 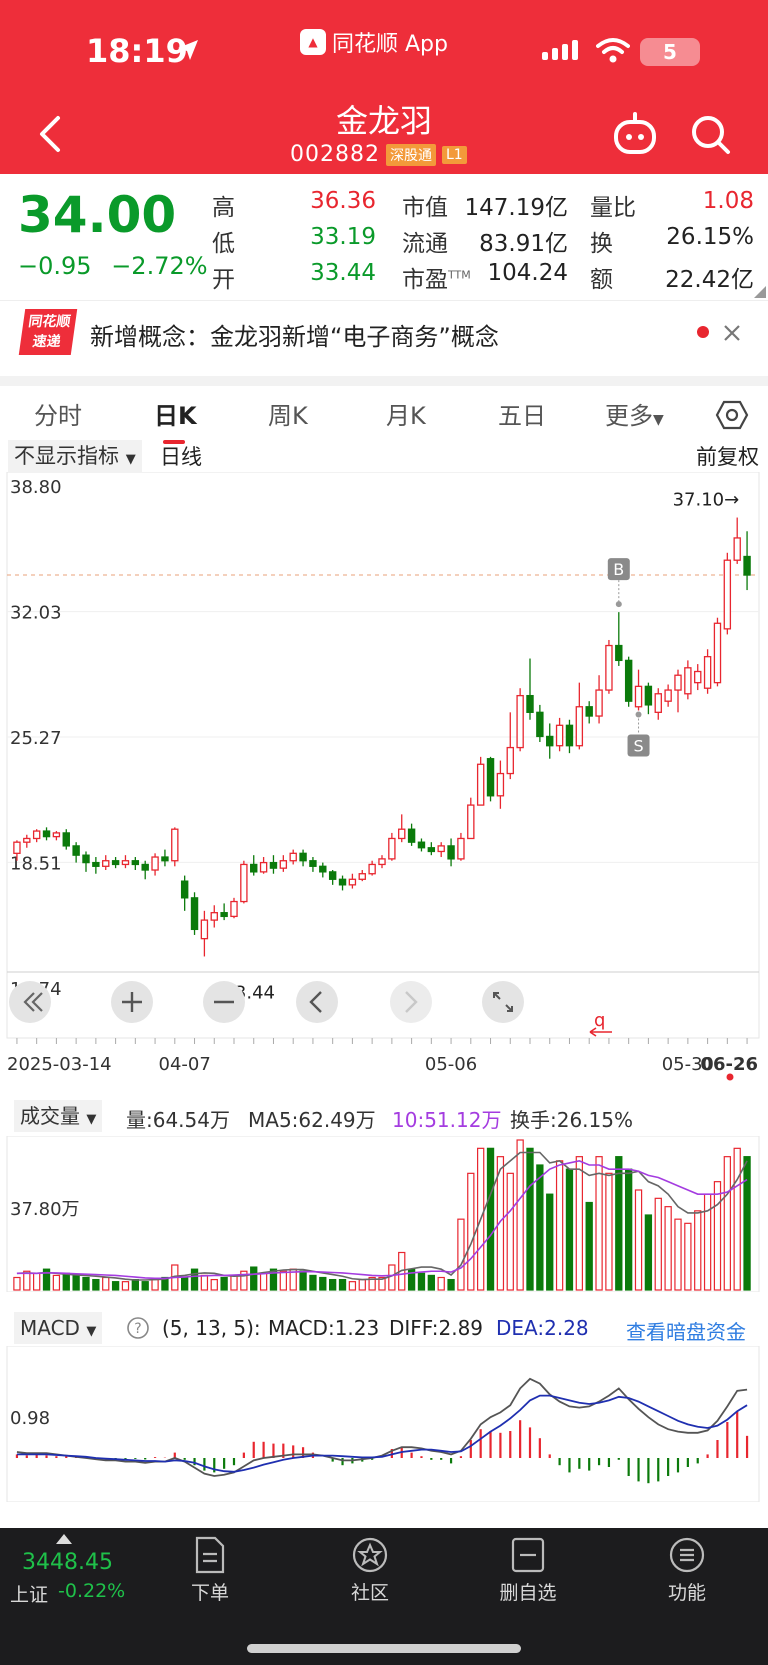 What do you see at coordinates (181, 457) in the screenshot?
I see `period-label: 日线` at bounding box center [181, 457].